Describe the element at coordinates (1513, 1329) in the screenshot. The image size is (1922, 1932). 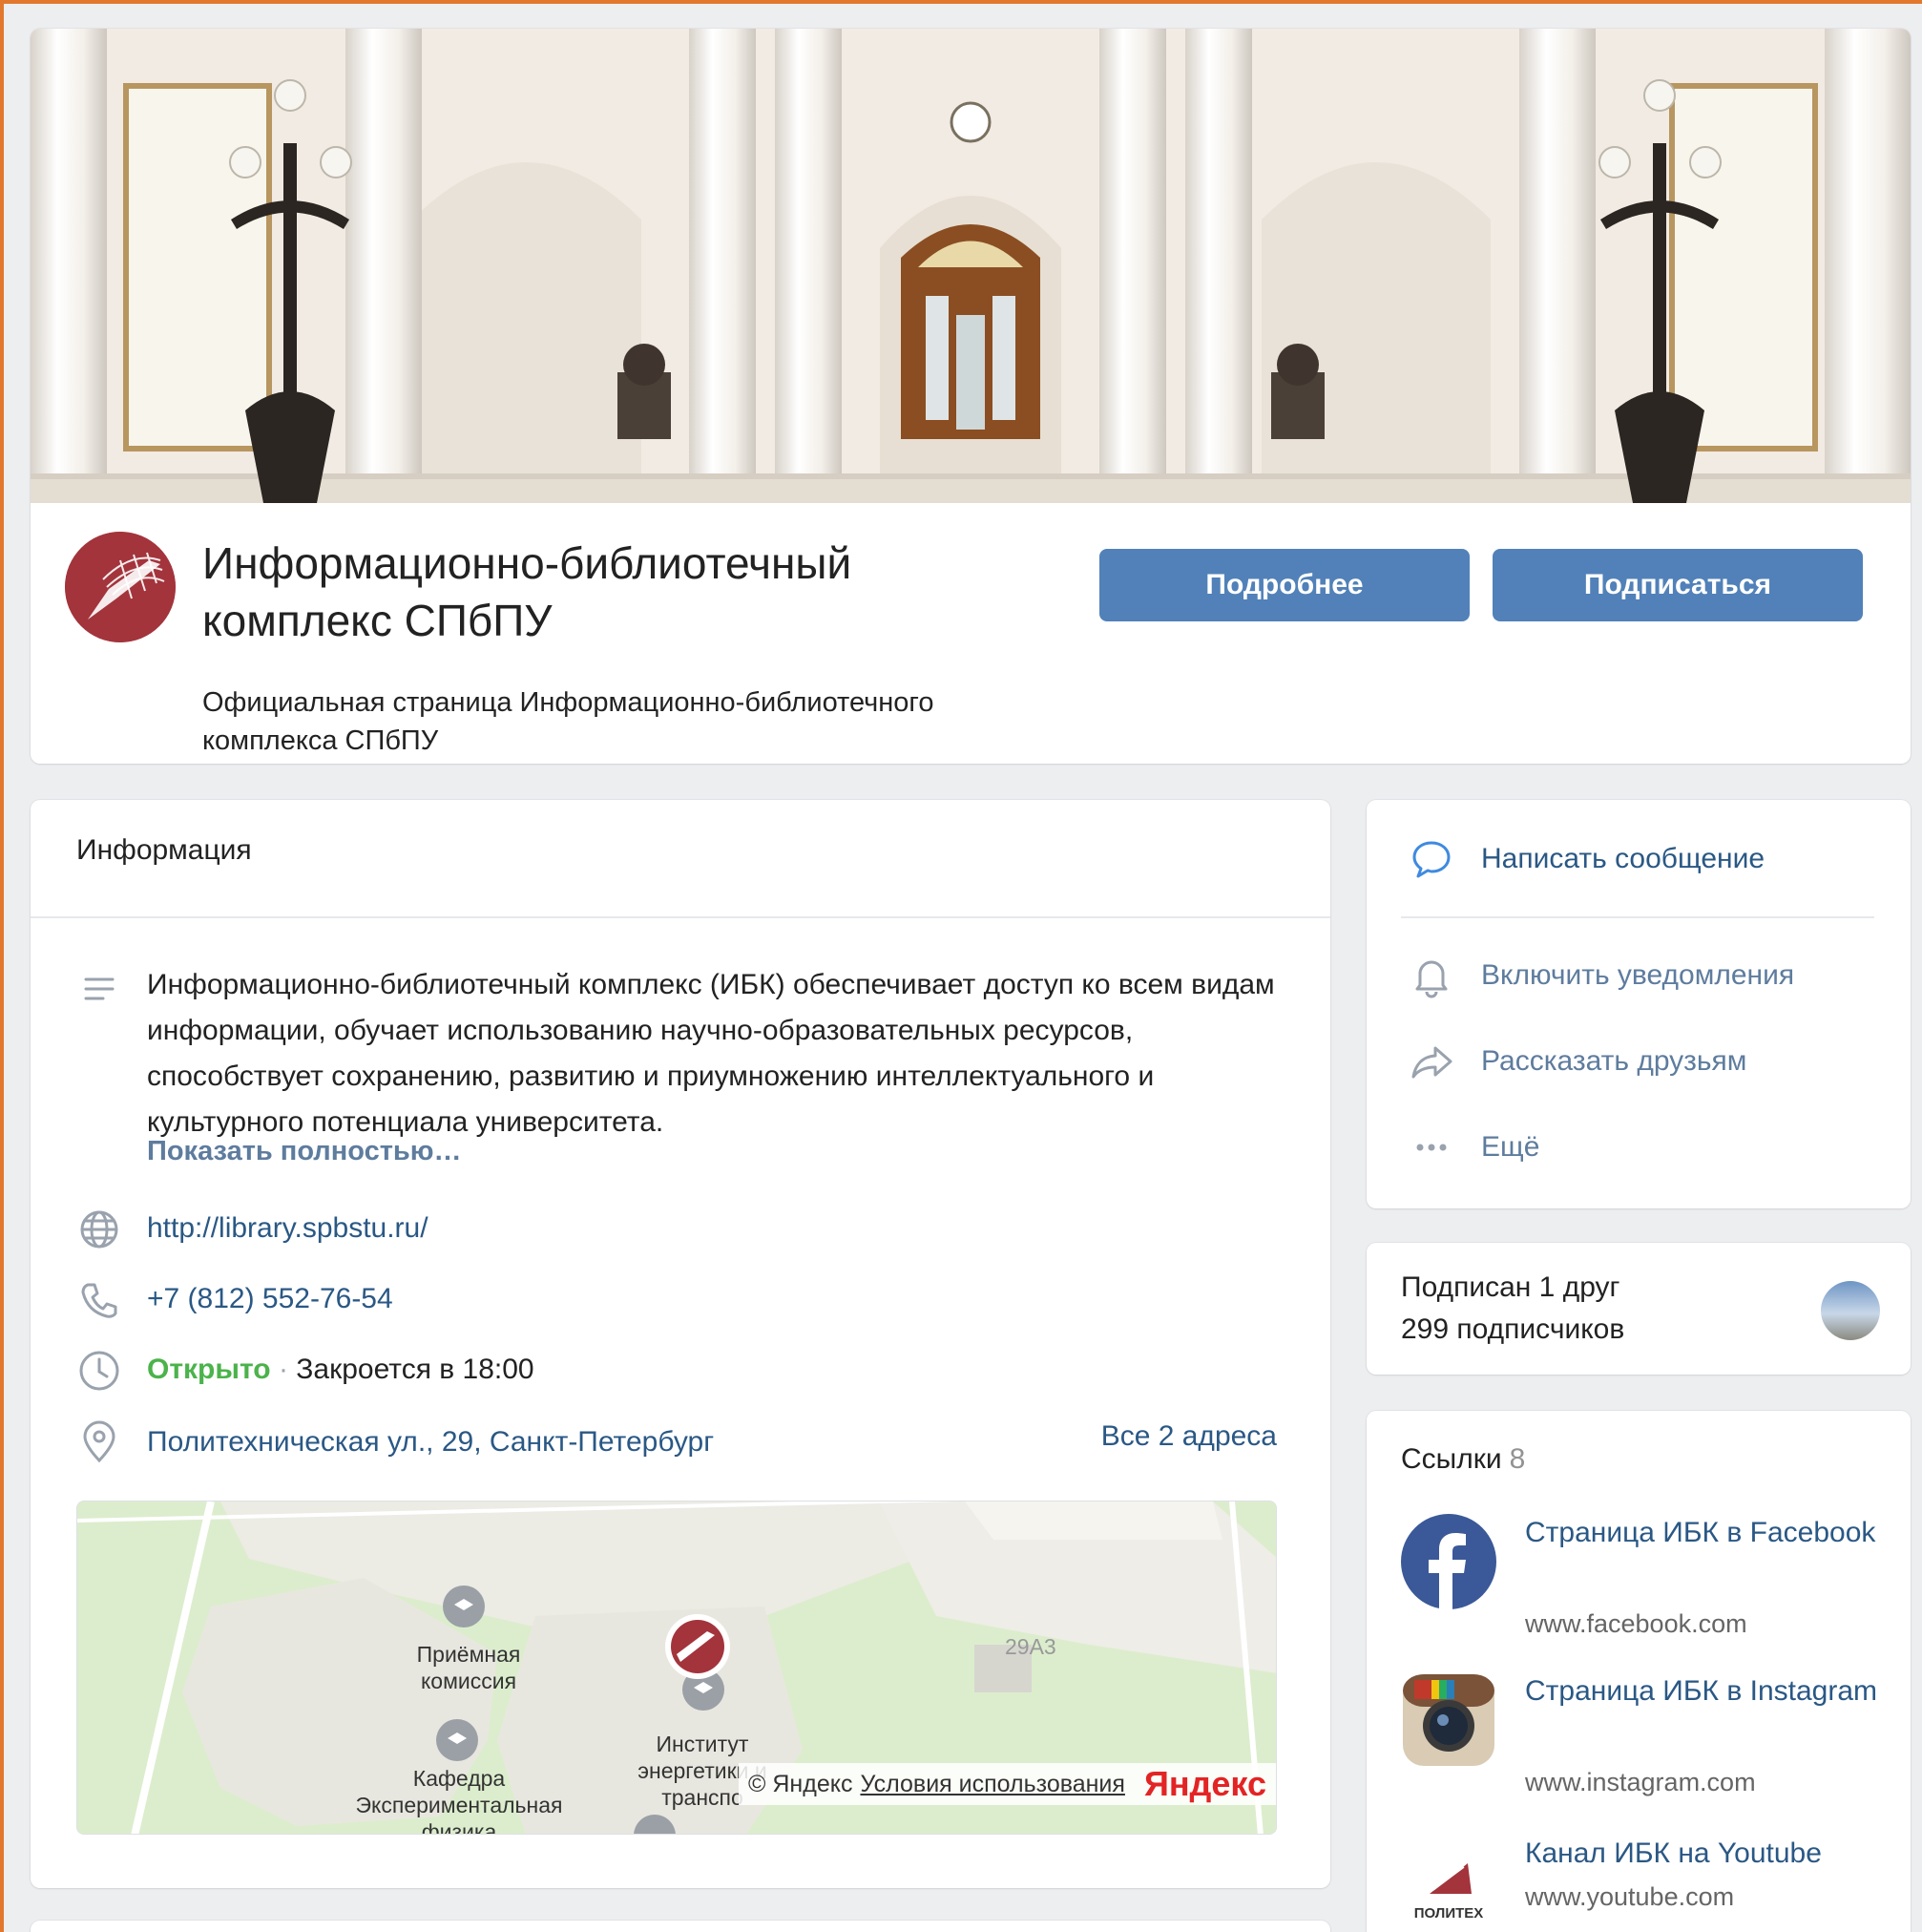
I see `subscribers-count: 299 подписчиков` at that location.